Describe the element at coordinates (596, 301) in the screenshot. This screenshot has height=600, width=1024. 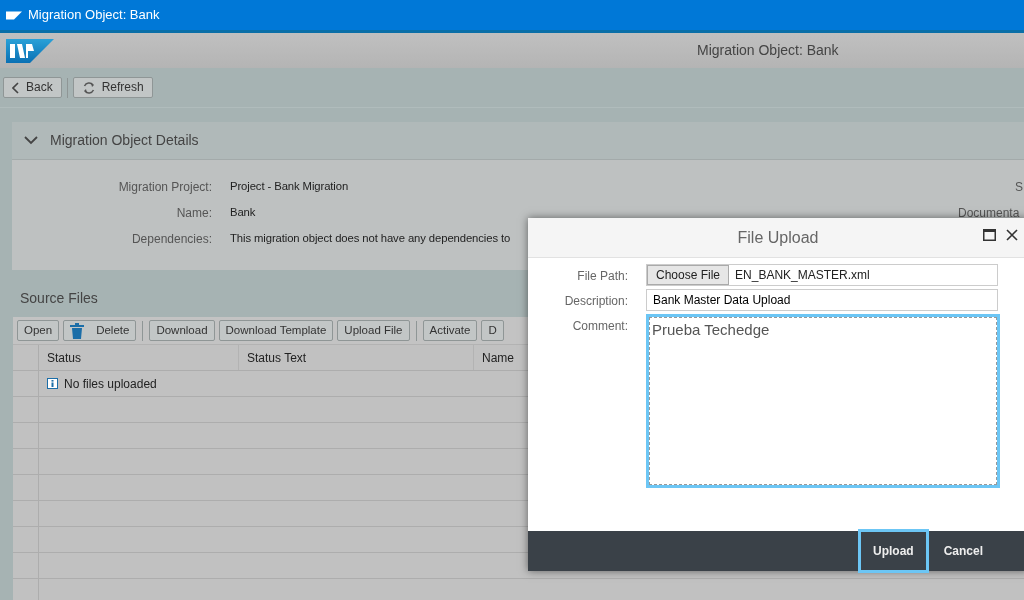
I see `field-label: Description:` at that location.